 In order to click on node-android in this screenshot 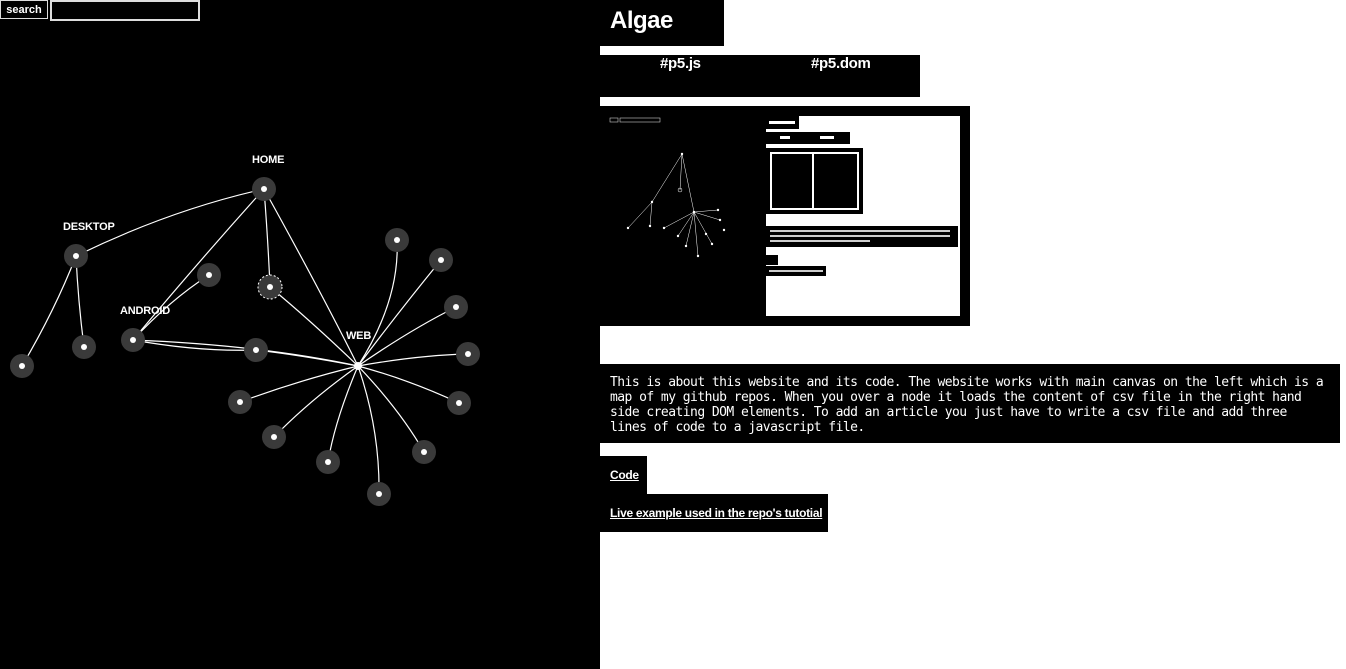, I will do `click(133, 340)`.